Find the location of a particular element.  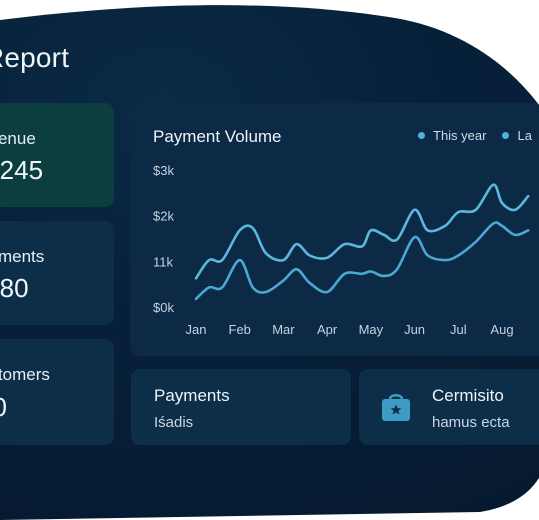

x-tick-label: Jan is located at coordinates (196, 329).